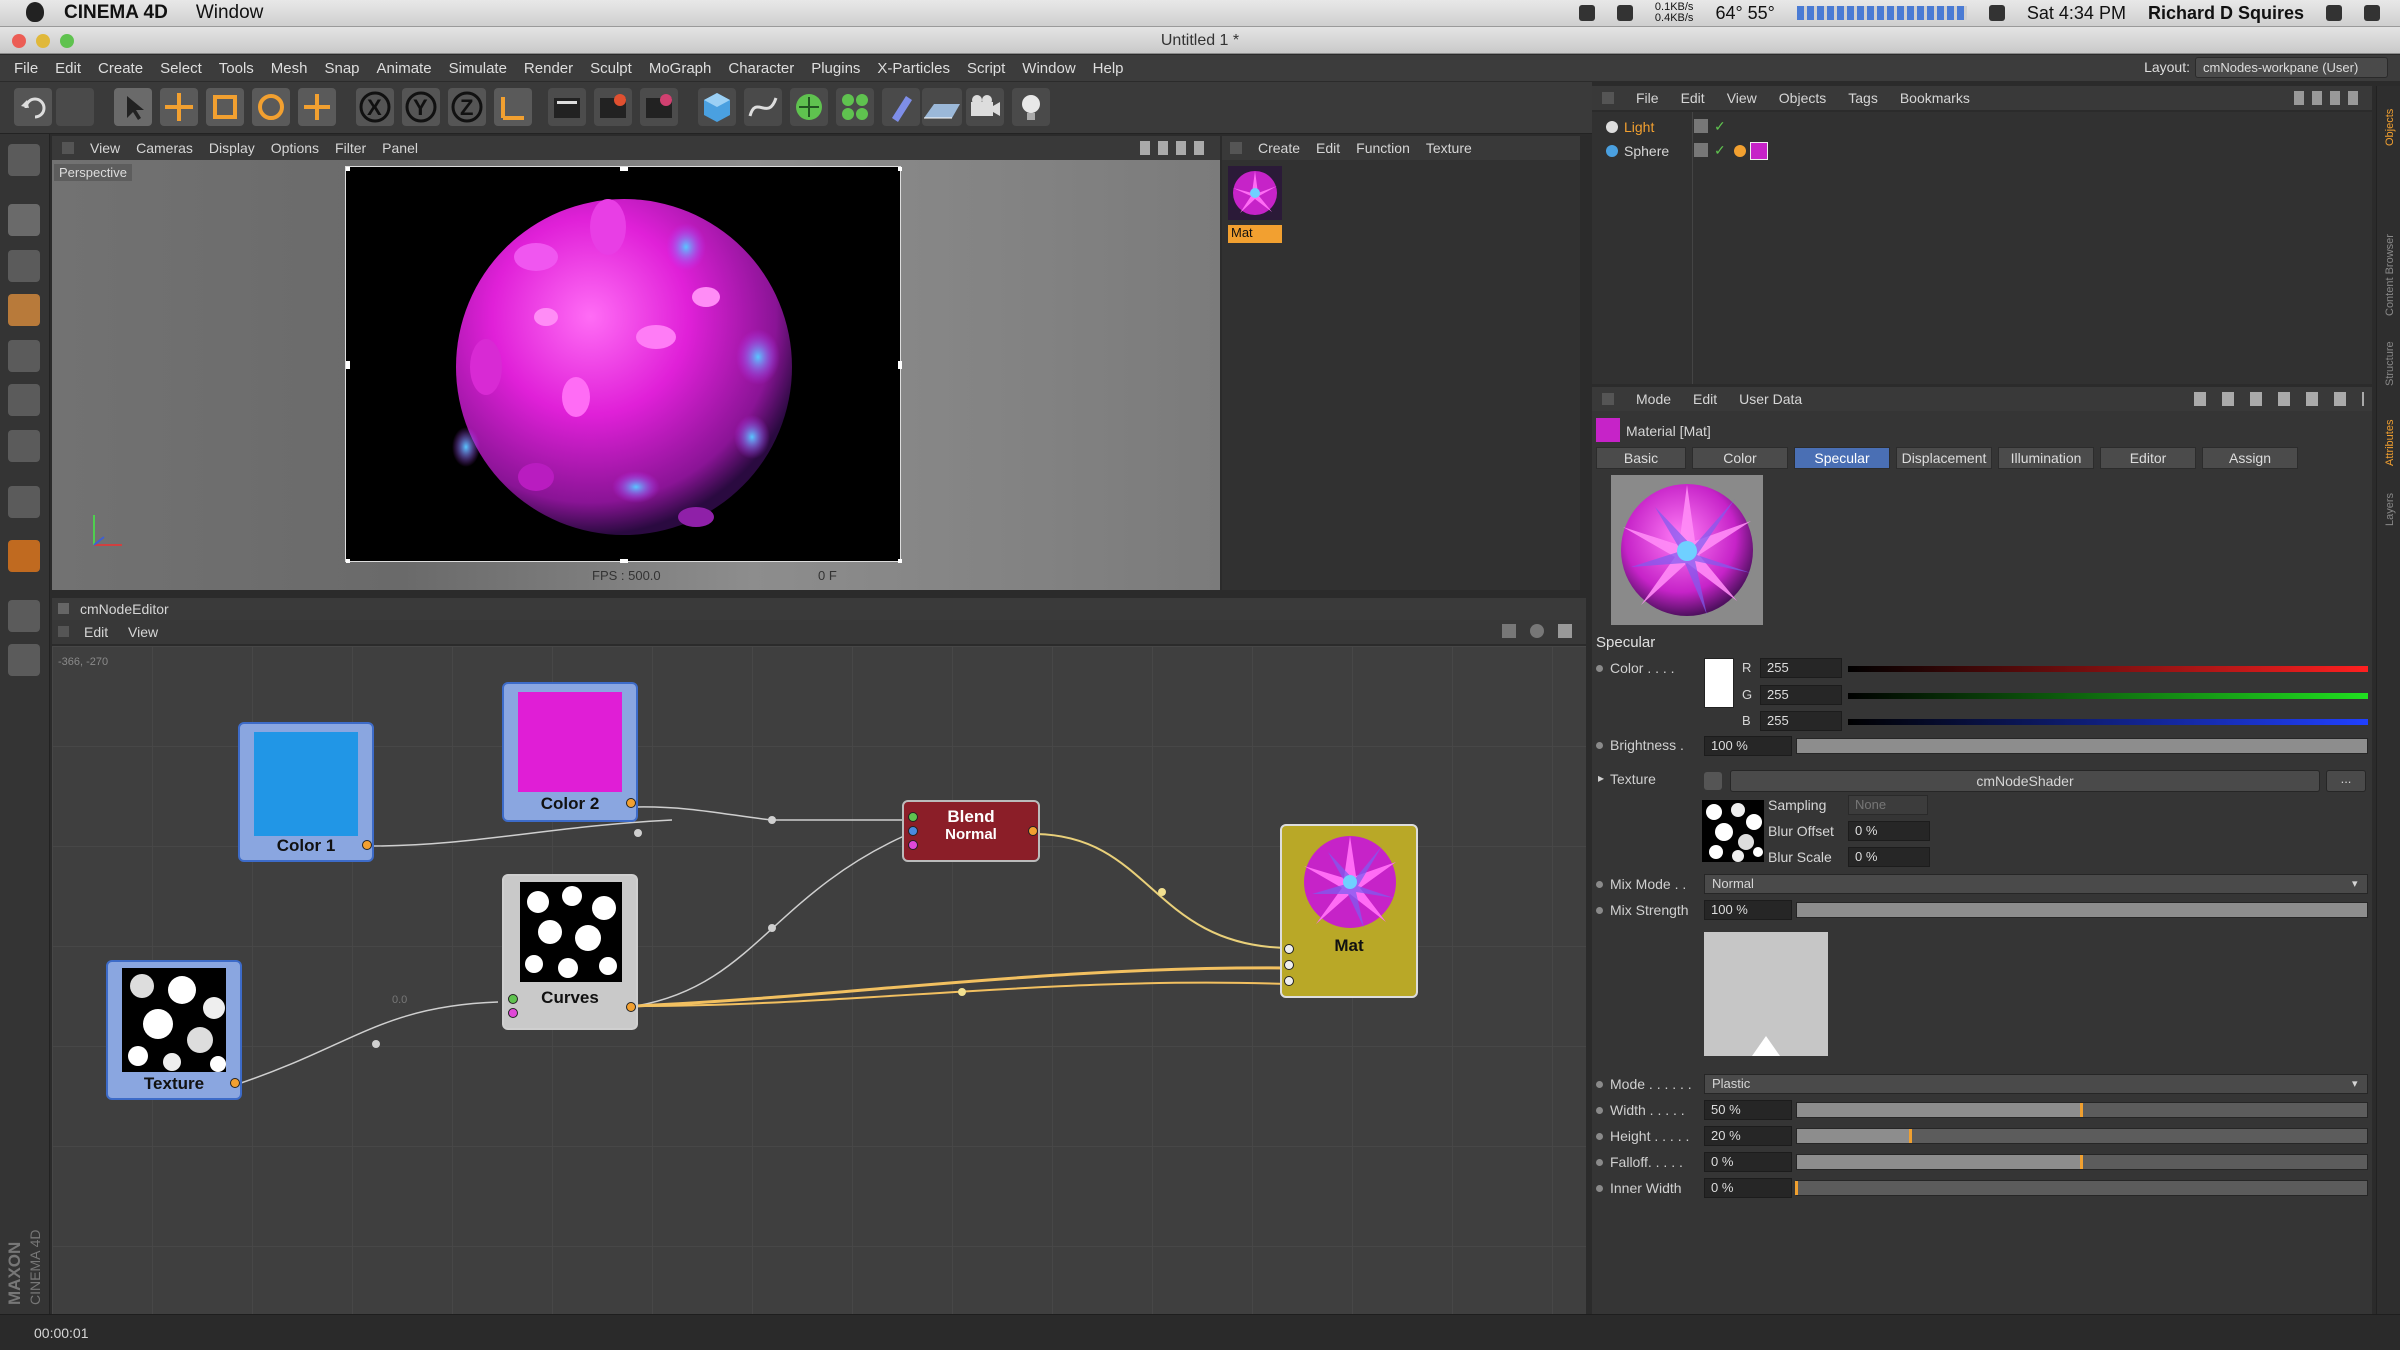 This screenshot has width=2400, height=1350. Describe the element at coordinates (1048, 68) in the screenshot. I see `menu-window: Window` at that location.